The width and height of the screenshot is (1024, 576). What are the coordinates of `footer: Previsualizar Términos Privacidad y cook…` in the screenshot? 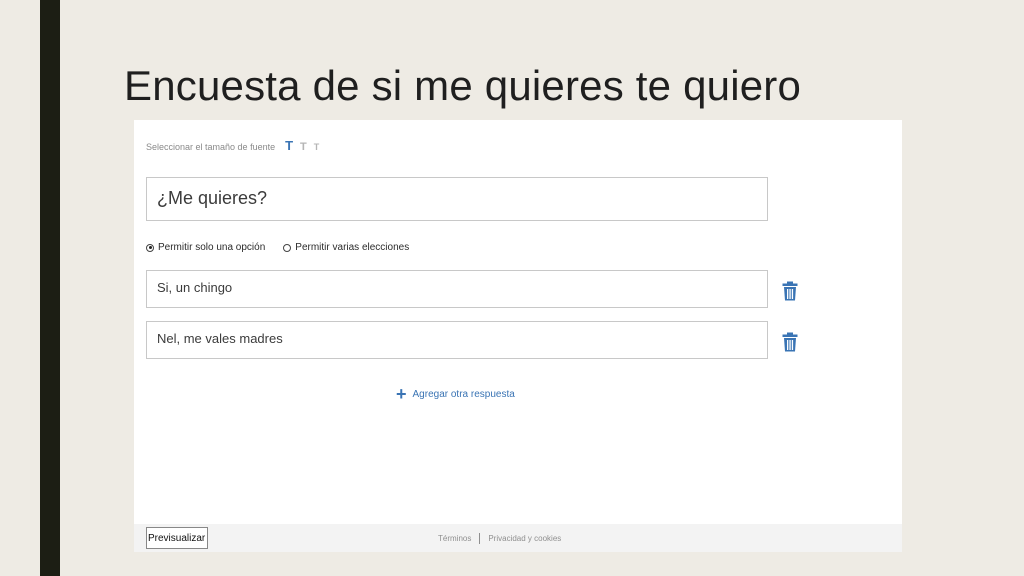 It's located at (518, 538).